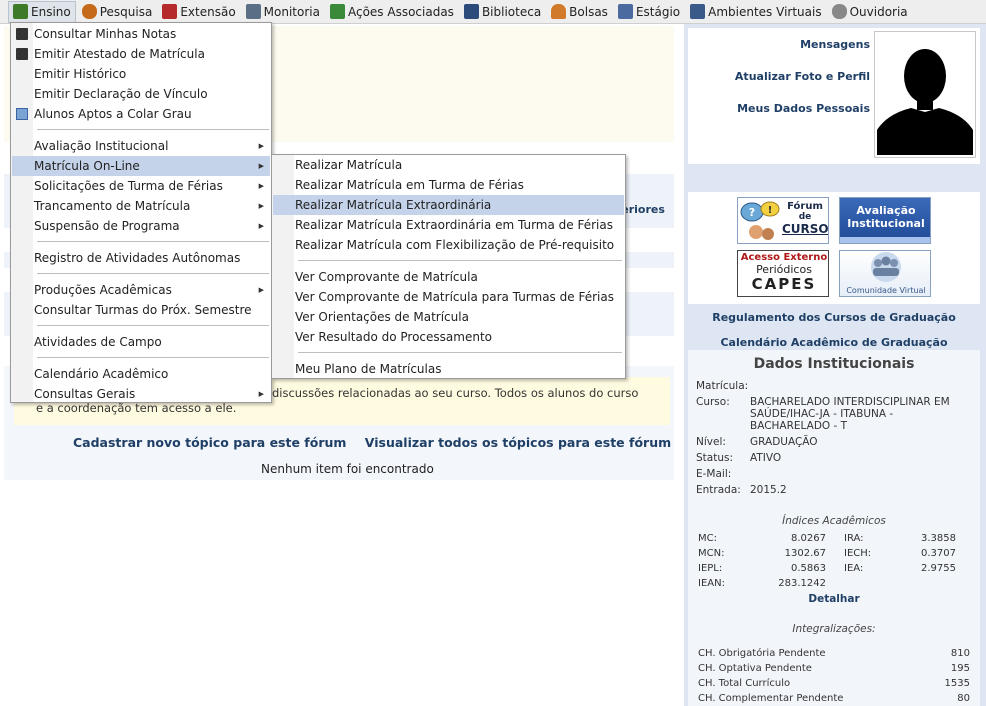 The height and width of the screenshot is (706, 986). Describe the element at coordinates (834, 629) in the screenshot. I see `integralizacoes-title: Integralizações:` at that location.